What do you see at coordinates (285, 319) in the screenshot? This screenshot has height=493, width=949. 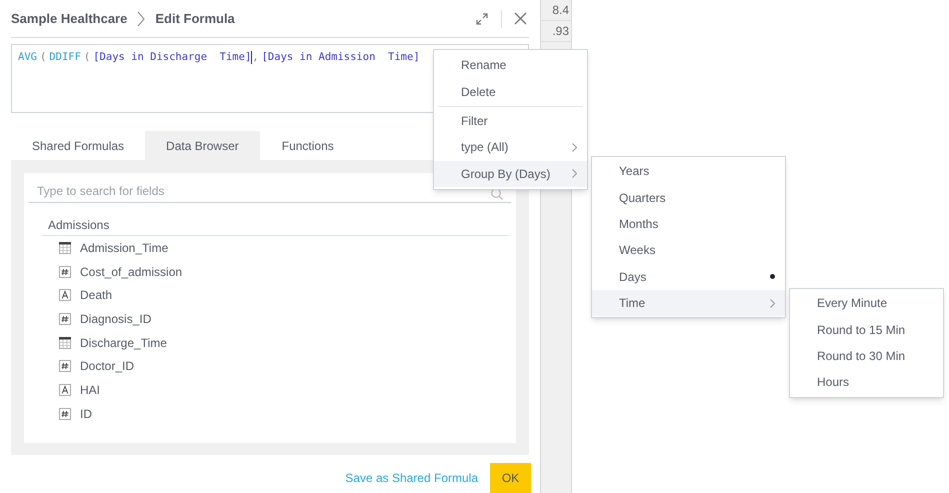 I see `field-item: Diagnosis_ID` at bounding box center [285, 319].